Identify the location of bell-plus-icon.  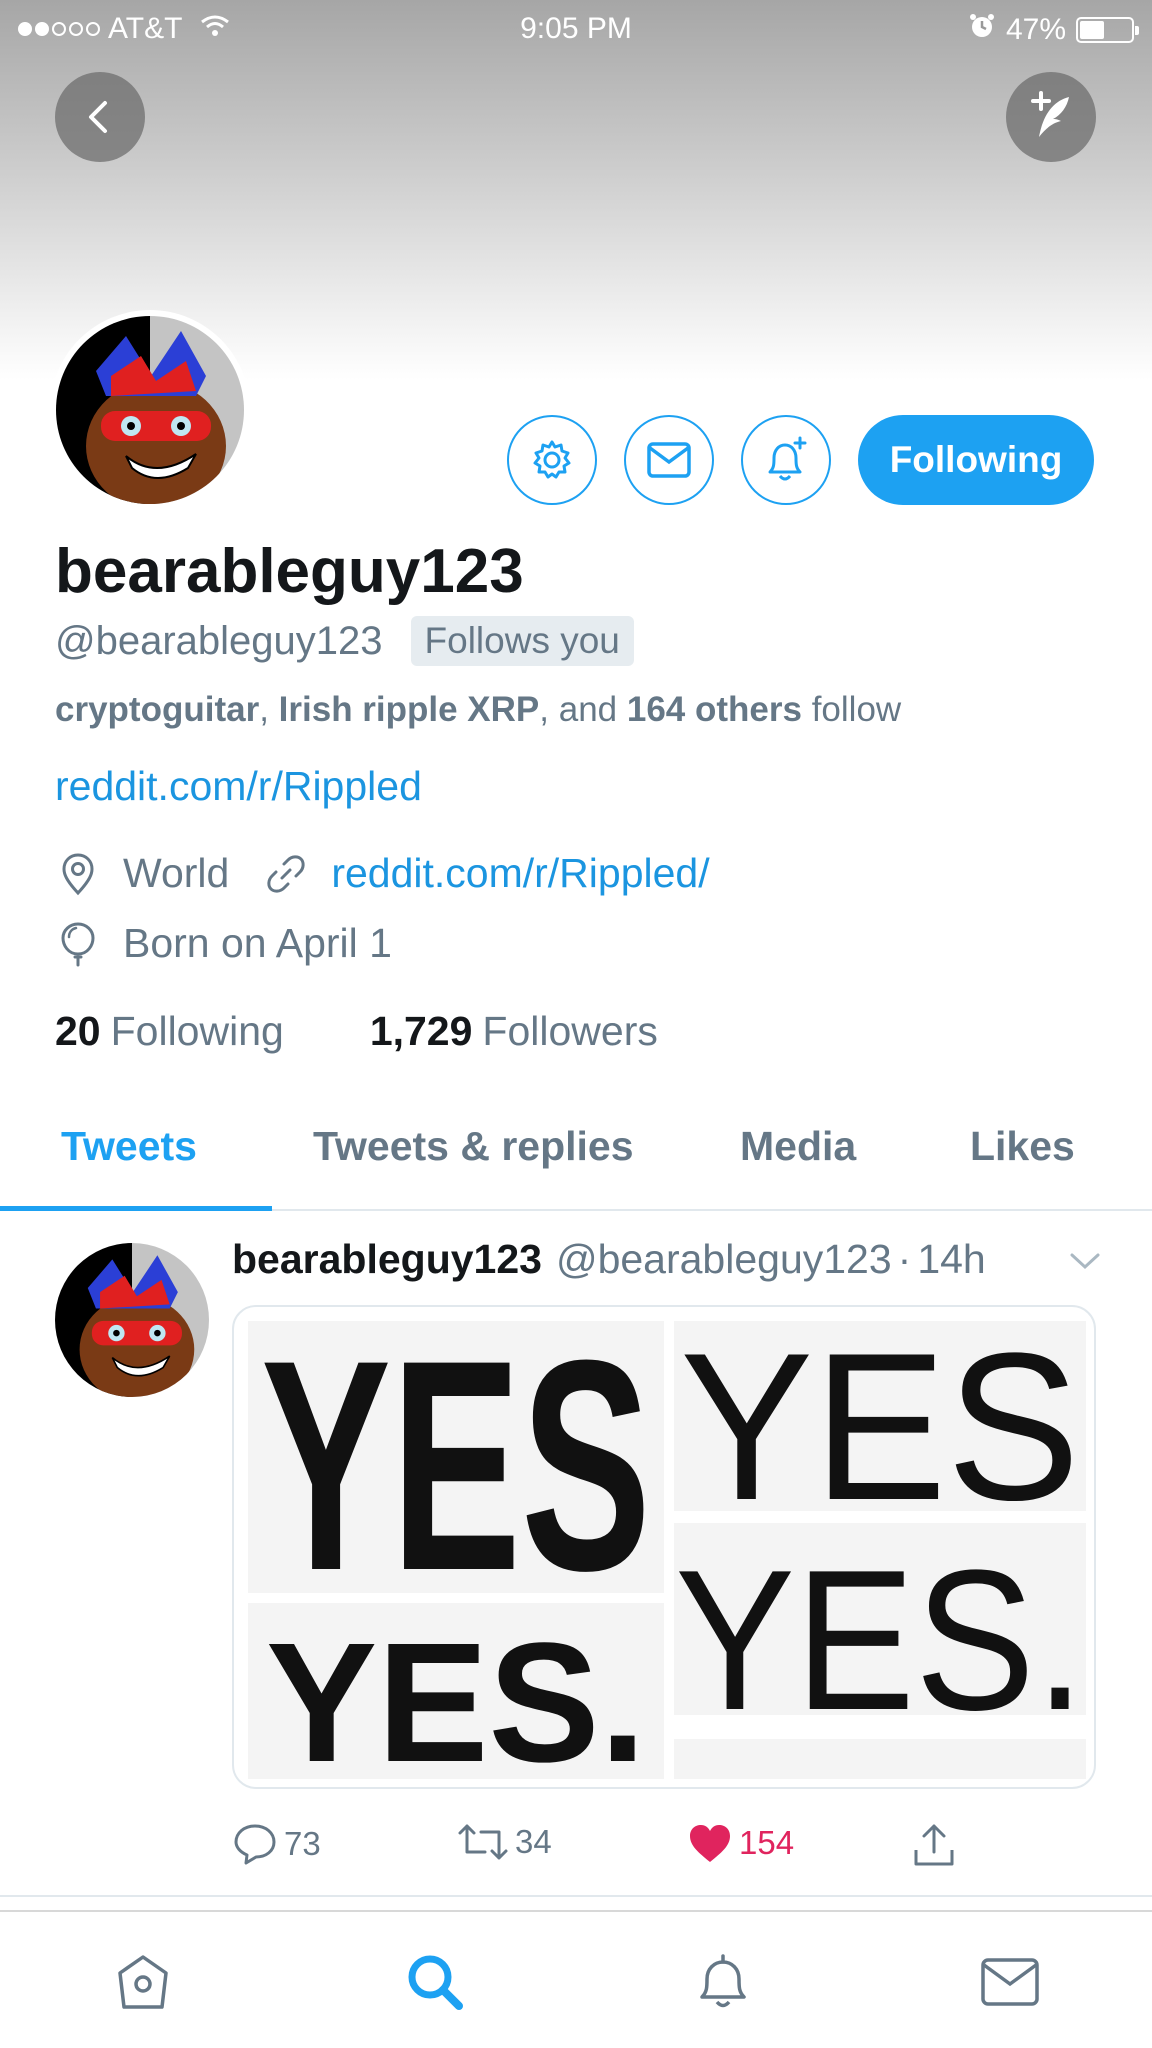
(787, 458).